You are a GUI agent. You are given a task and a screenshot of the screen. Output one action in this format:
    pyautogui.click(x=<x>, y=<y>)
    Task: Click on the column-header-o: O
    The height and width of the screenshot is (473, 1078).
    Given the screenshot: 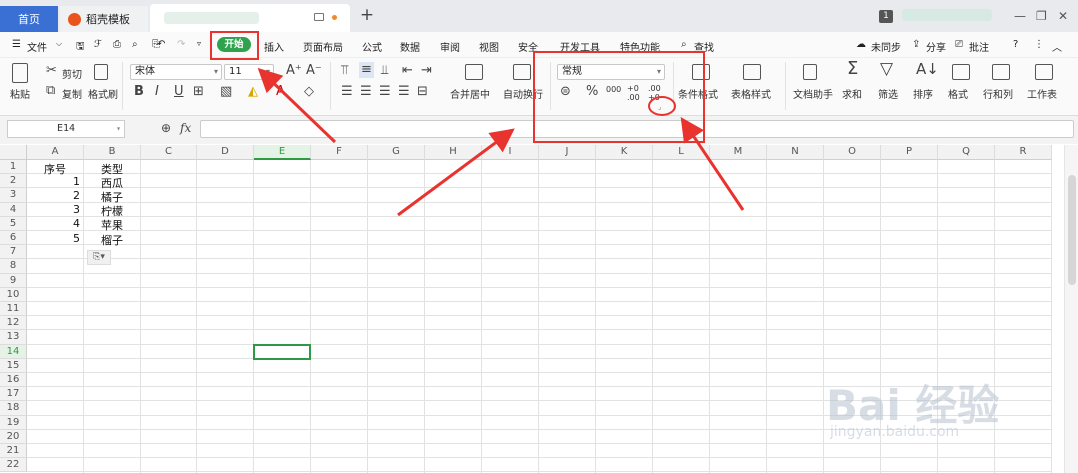 What is the action you would take?
    pyautogui.click(x=852, y=152)
    